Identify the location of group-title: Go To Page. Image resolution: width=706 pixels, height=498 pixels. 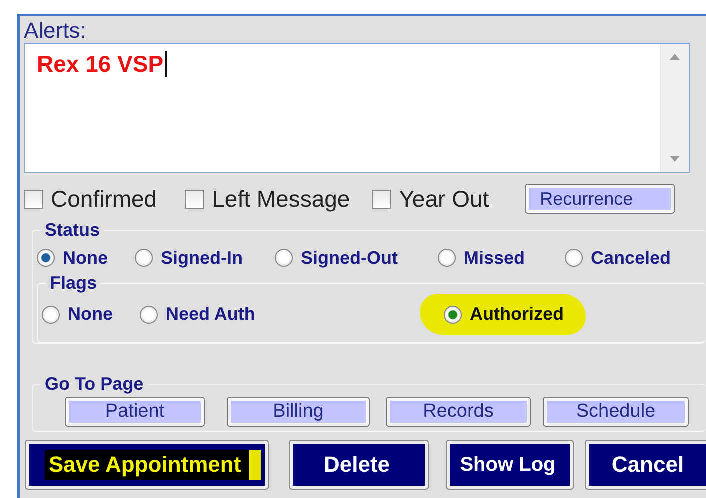
(94, 384).